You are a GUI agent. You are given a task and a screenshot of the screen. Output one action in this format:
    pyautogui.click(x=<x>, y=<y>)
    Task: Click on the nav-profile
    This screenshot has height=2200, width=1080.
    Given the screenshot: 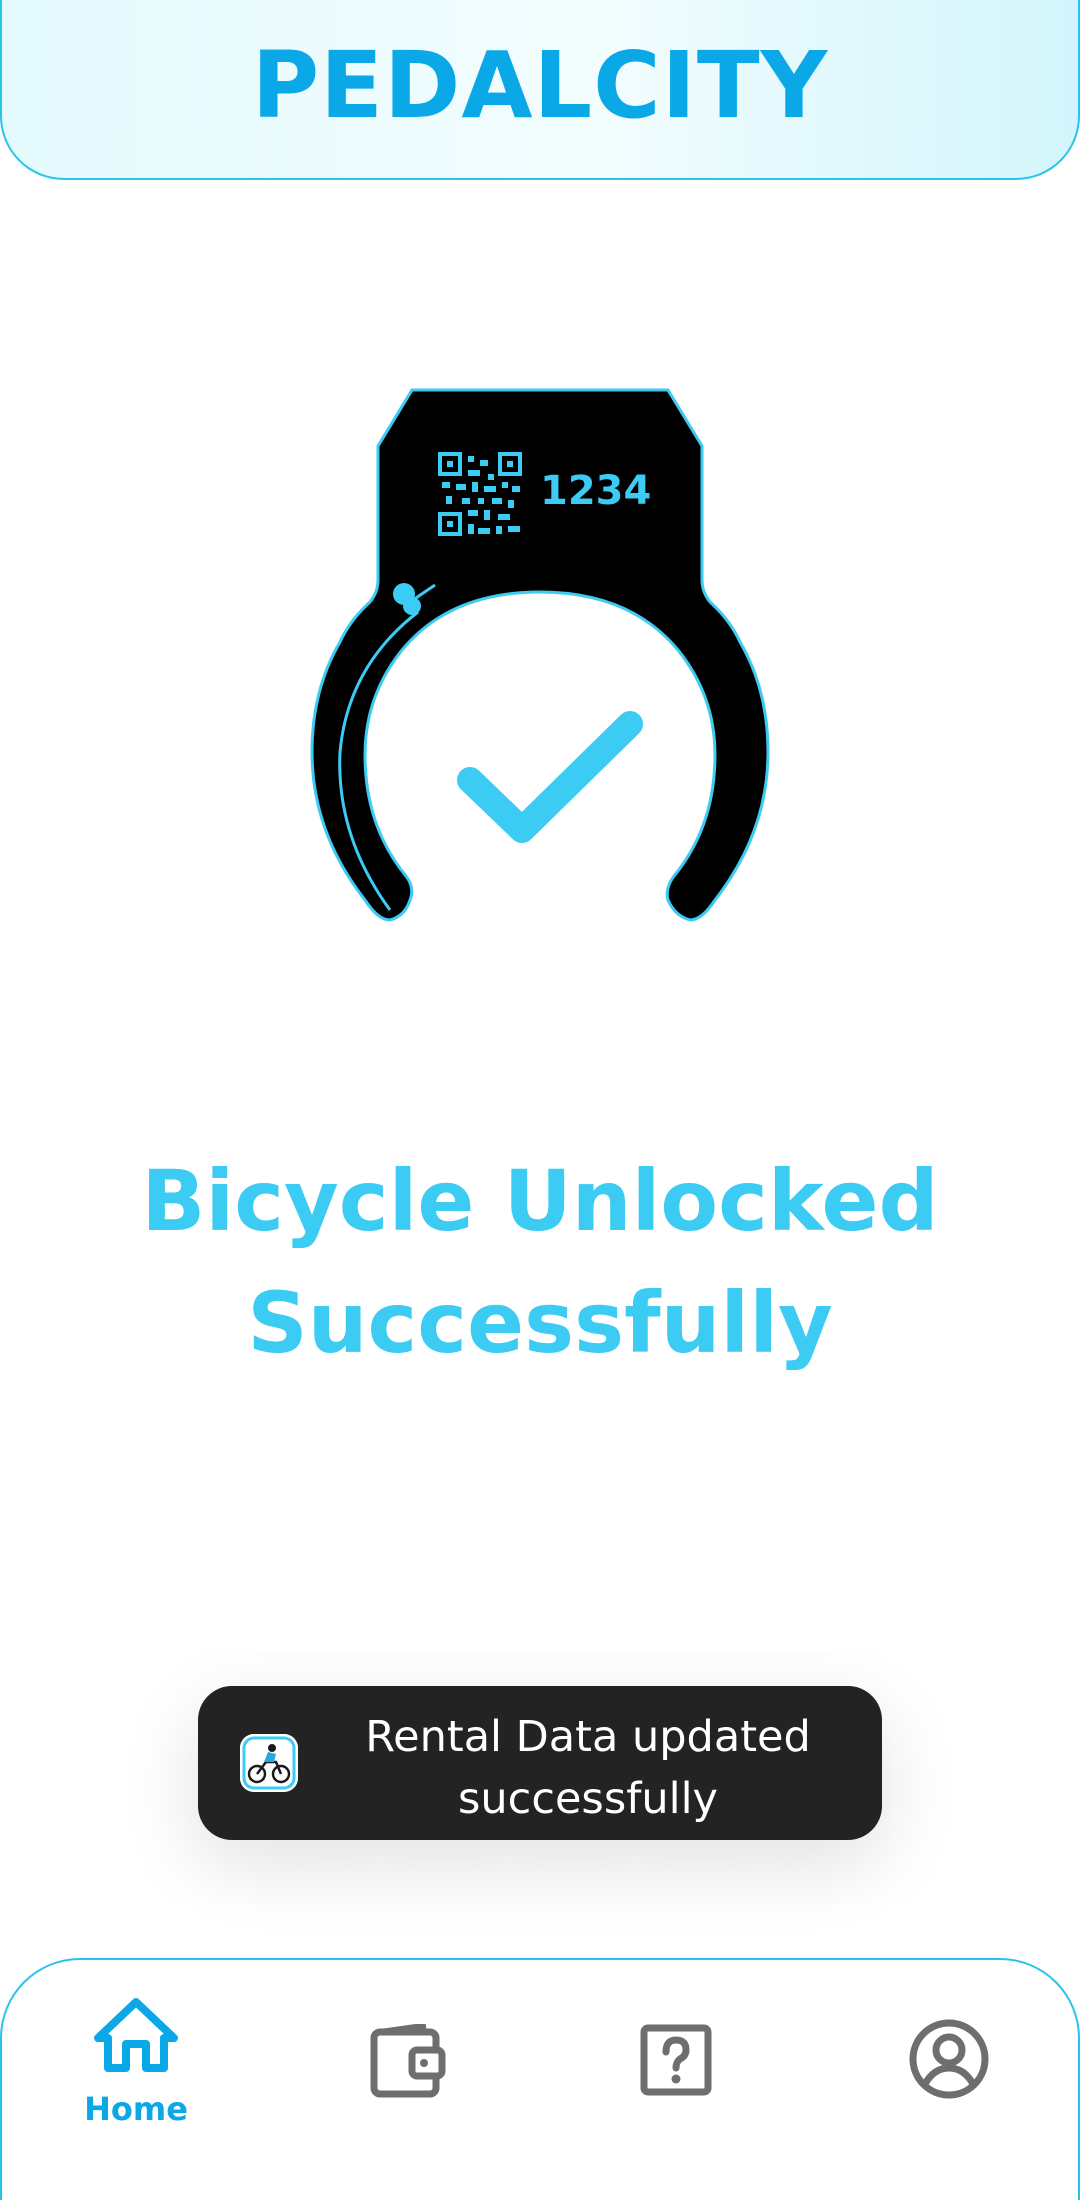 What is the action you would take?
    pyautogui.click(x=948, y=2061)
    